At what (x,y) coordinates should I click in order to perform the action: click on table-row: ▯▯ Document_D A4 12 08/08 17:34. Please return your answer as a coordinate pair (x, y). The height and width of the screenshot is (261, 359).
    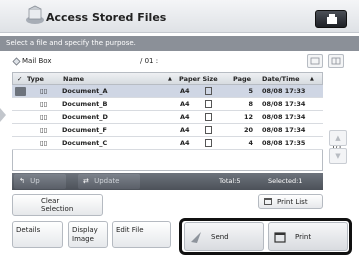
    Looking at the image, I should click on (167, 117).